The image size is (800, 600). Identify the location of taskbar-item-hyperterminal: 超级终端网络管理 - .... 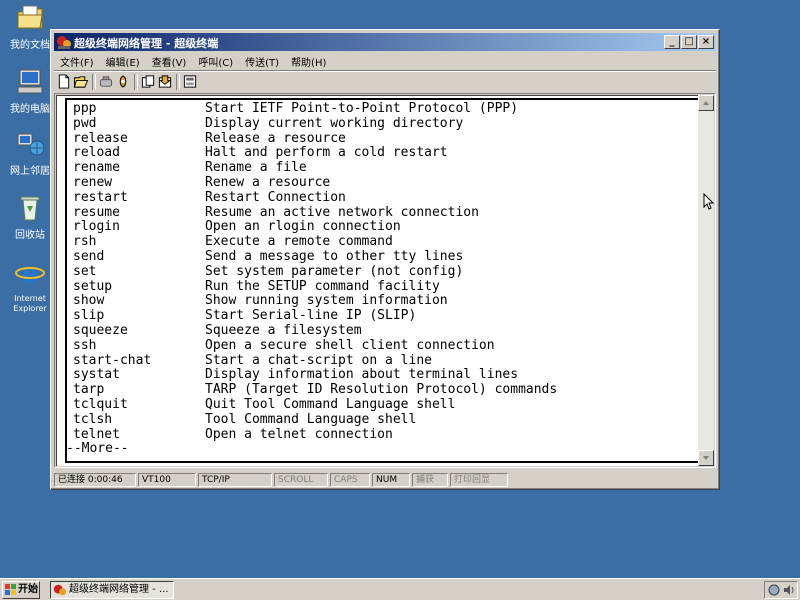
(112, 590).